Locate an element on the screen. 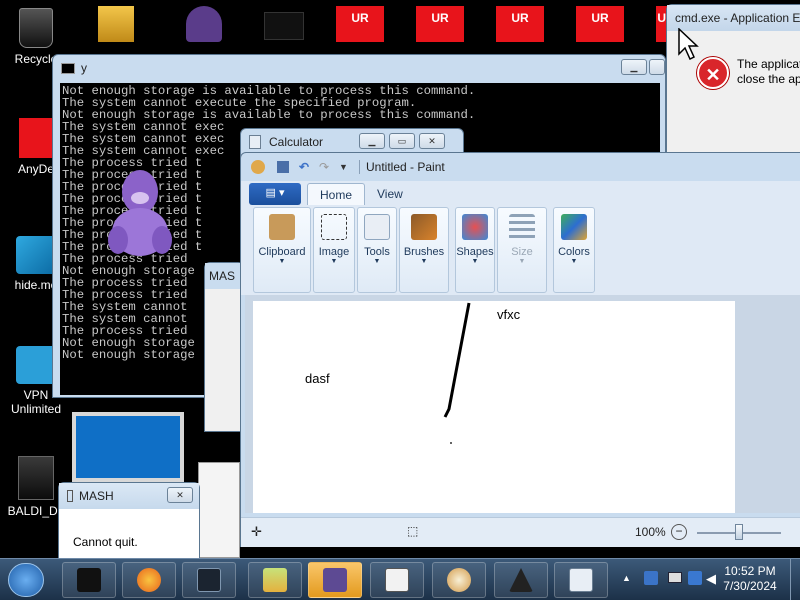  taskbar-item-app2 is located at coordinates (521, 580).